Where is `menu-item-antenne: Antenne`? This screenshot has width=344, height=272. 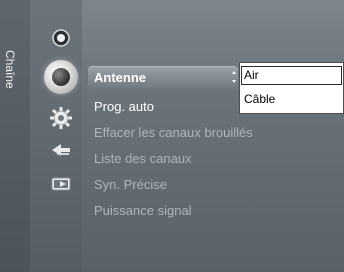
menu-item-antenne: Antenne is located at coordinates (120, 77).